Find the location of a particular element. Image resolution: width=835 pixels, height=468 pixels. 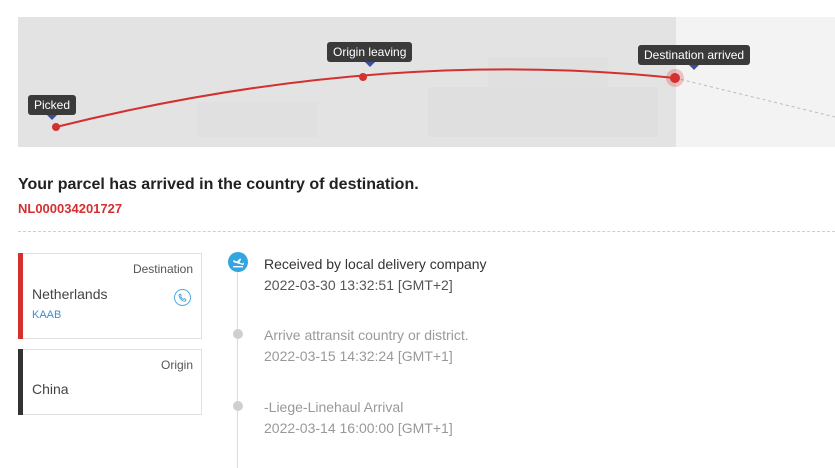

origin-kind-label: Origin is located at coordinates (176, 365).